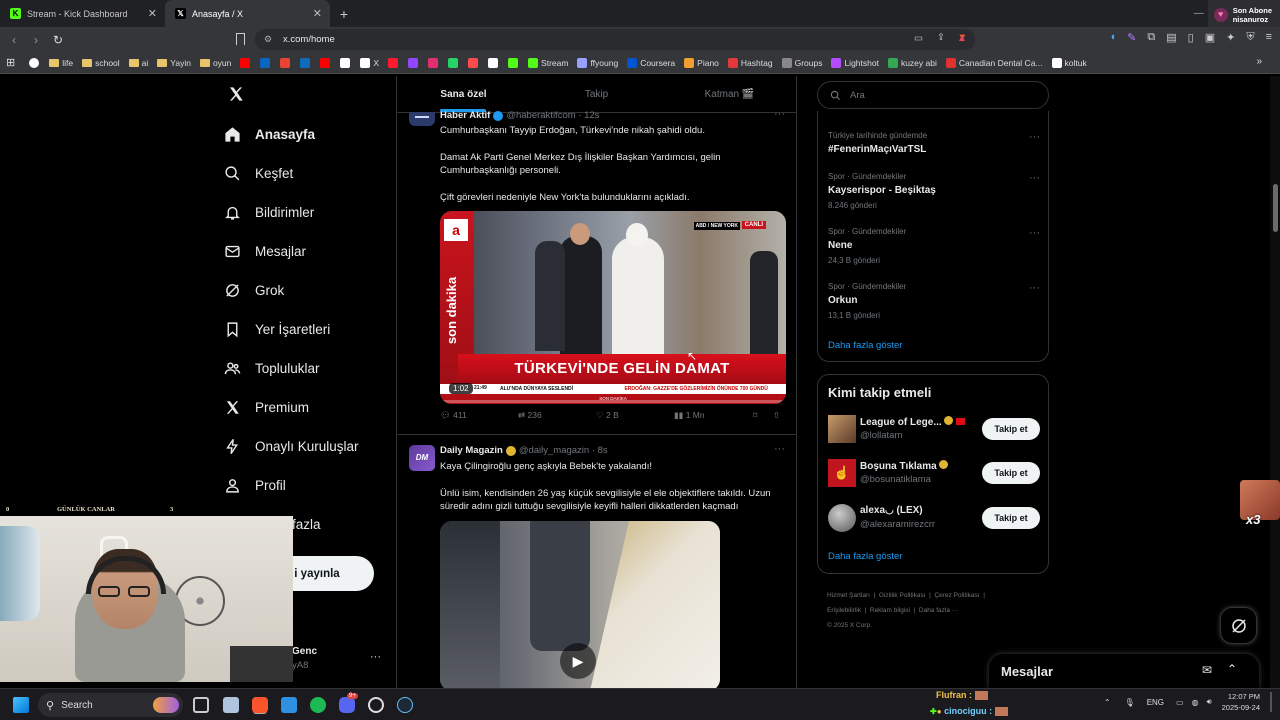  What do you see at coordinates (318, 705) in the screenshot?
I see `spotify-icon` at bounding box center [318, 705].